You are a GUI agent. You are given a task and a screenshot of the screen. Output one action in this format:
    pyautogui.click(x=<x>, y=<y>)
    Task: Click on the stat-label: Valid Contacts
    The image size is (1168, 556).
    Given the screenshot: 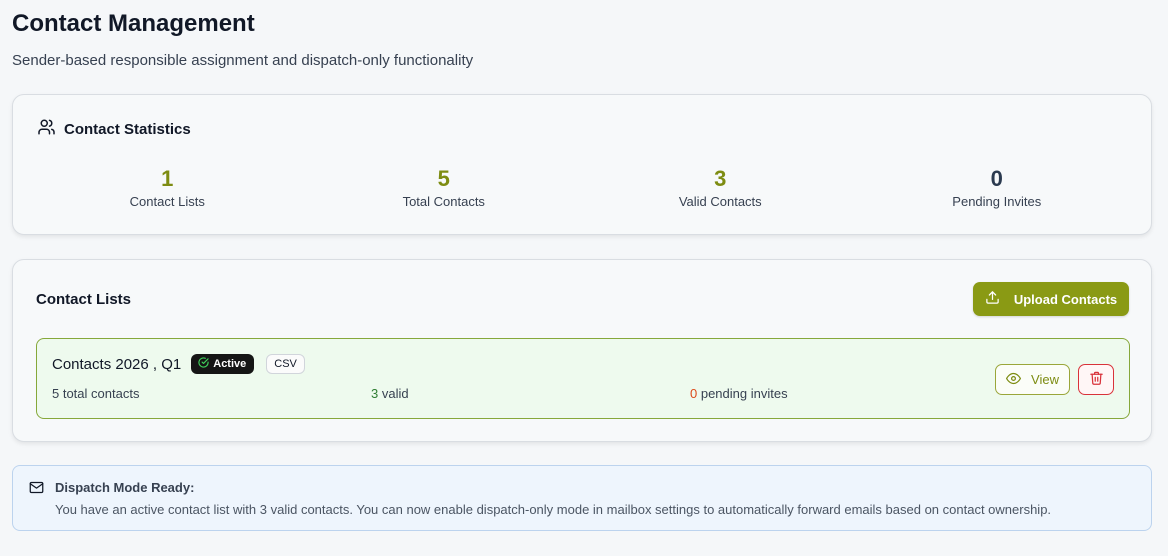 What is the action you would take?
    pyautogui.click(x=720, y=201)
    